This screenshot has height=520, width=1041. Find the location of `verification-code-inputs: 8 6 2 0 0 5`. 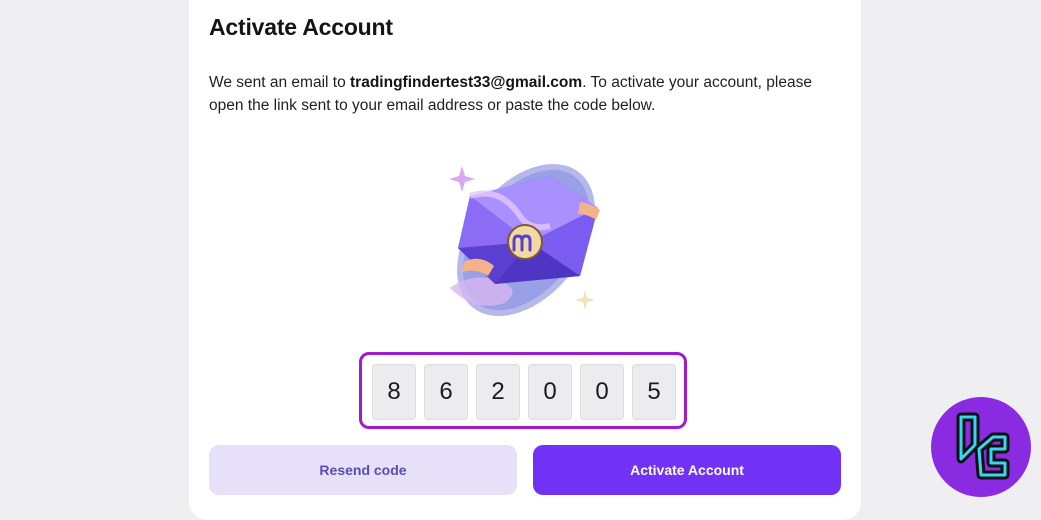

verification-code-inputs: 8 6 2 0 0 5 is located at coordinates (524, 392).